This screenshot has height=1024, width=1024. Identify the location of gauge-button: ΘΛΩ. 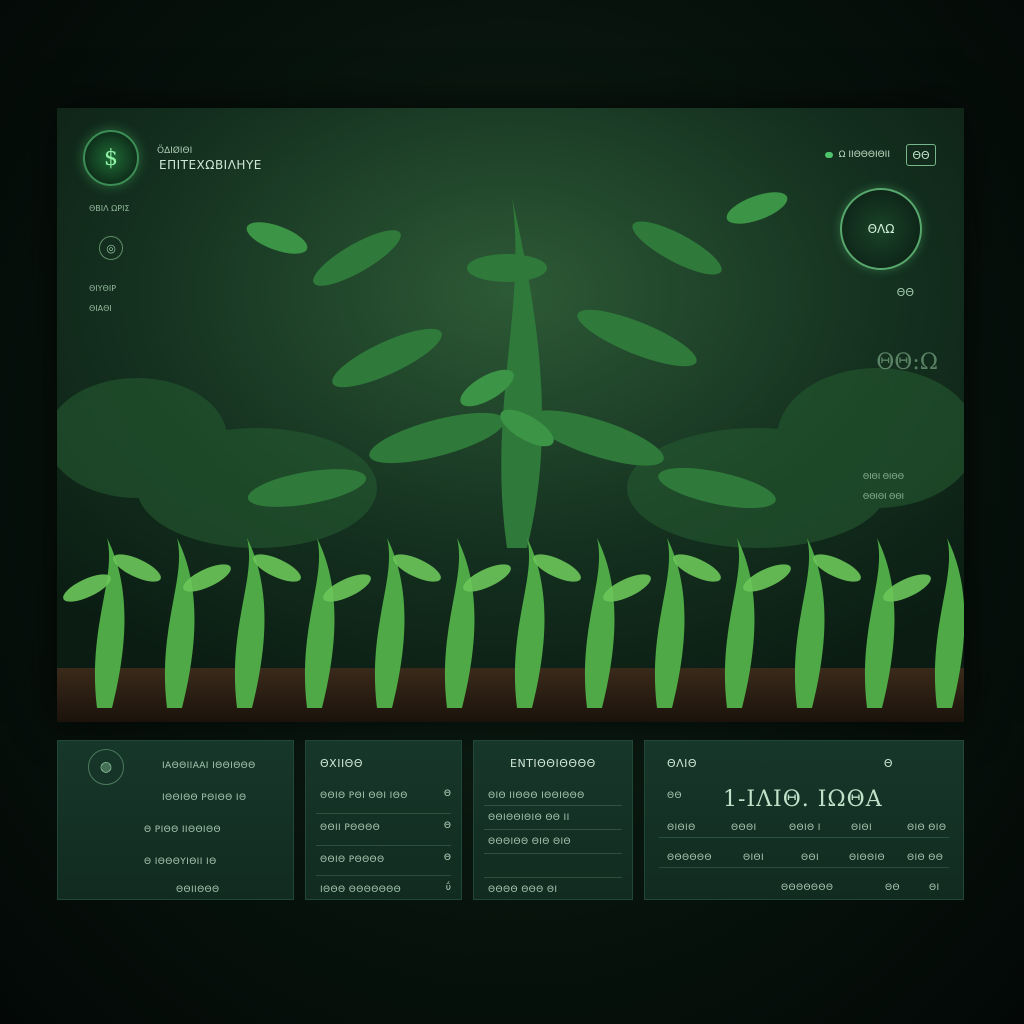
(881, 229).